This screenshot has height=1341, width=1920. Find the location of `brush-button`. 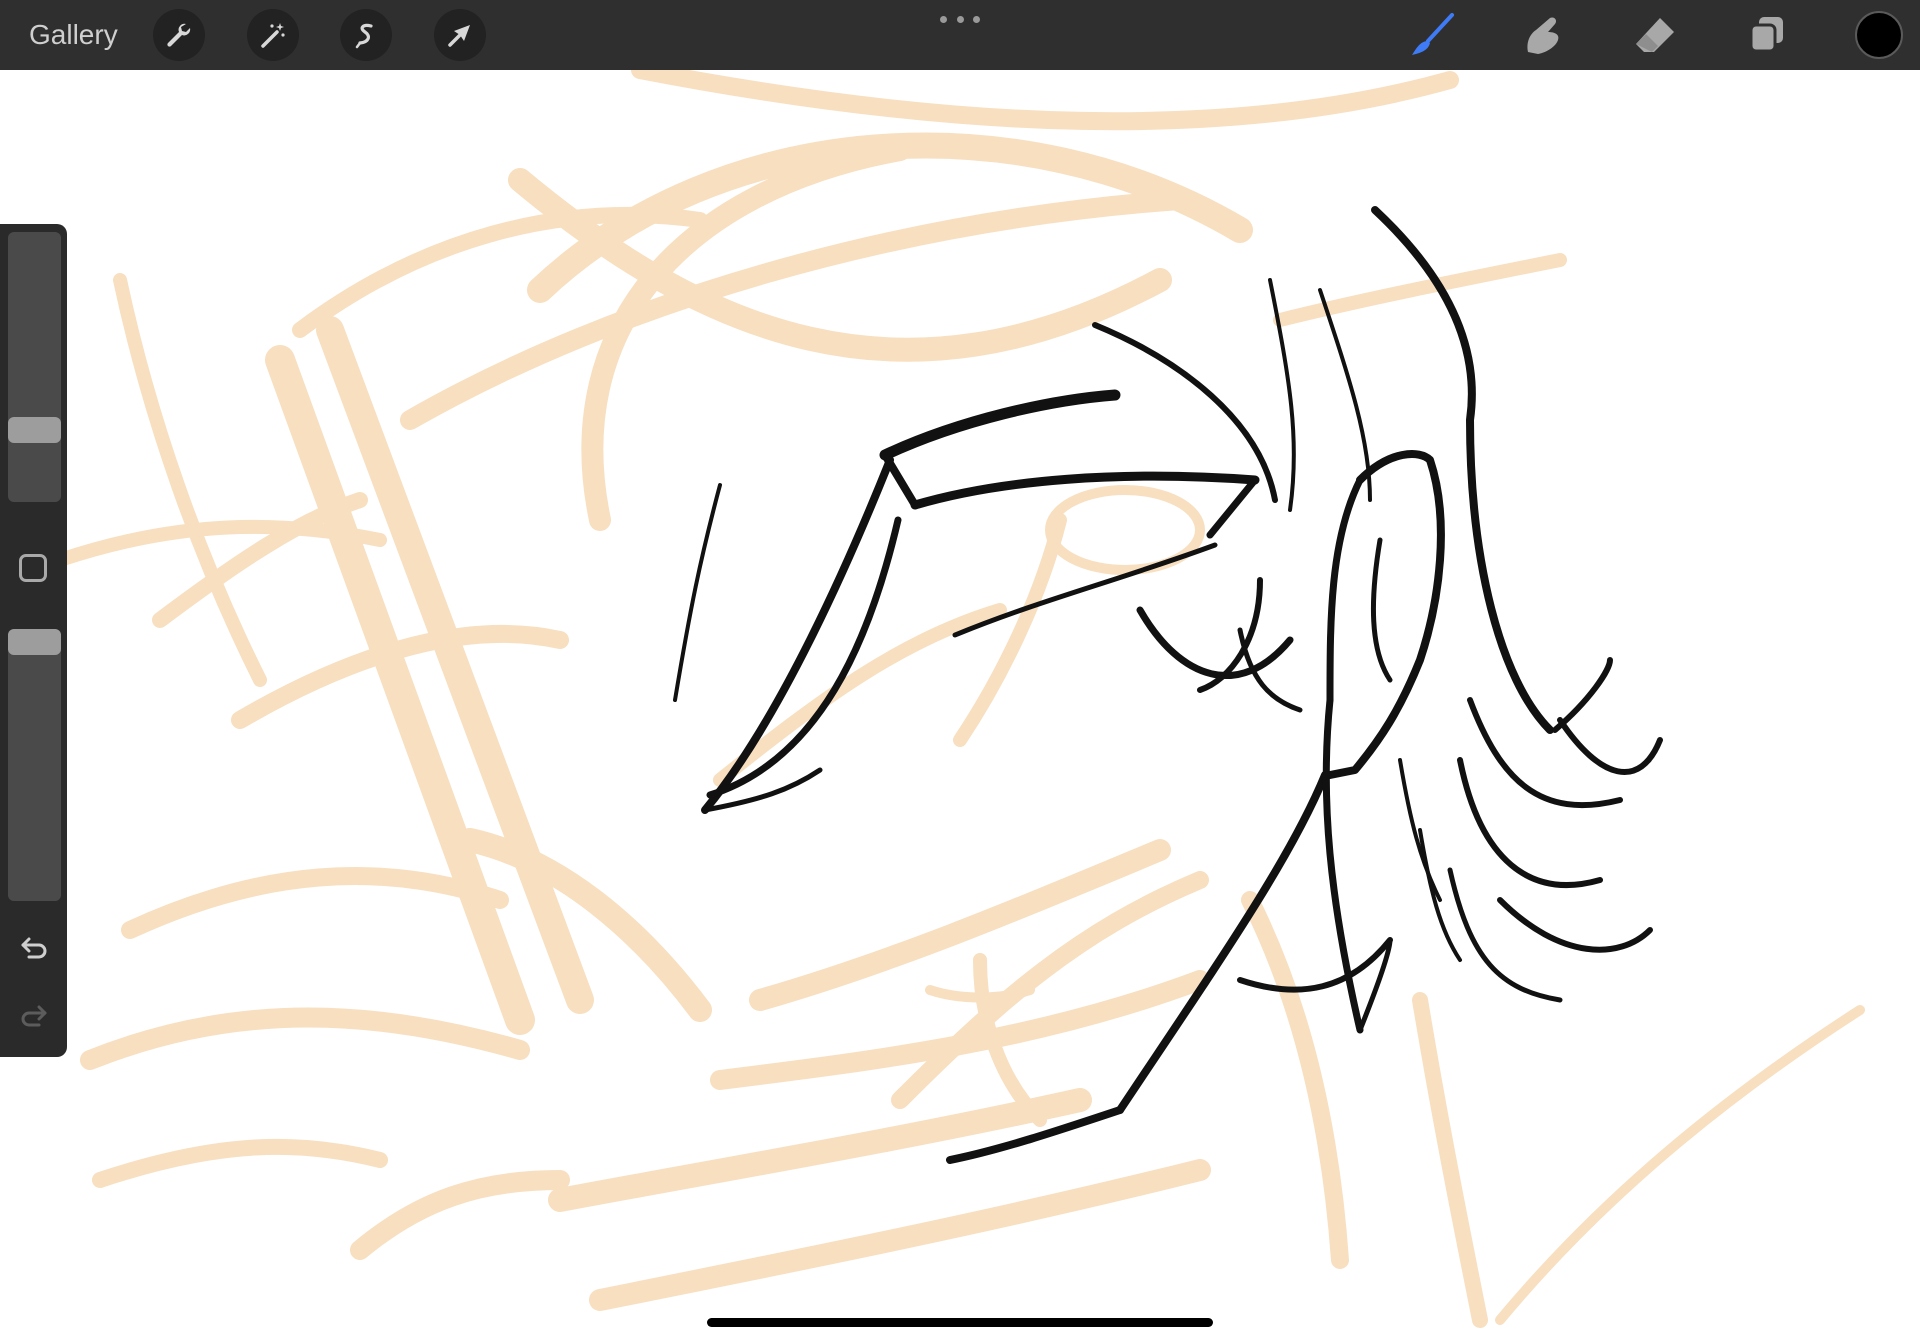

brush-button is located at coordinates (1432, 35).